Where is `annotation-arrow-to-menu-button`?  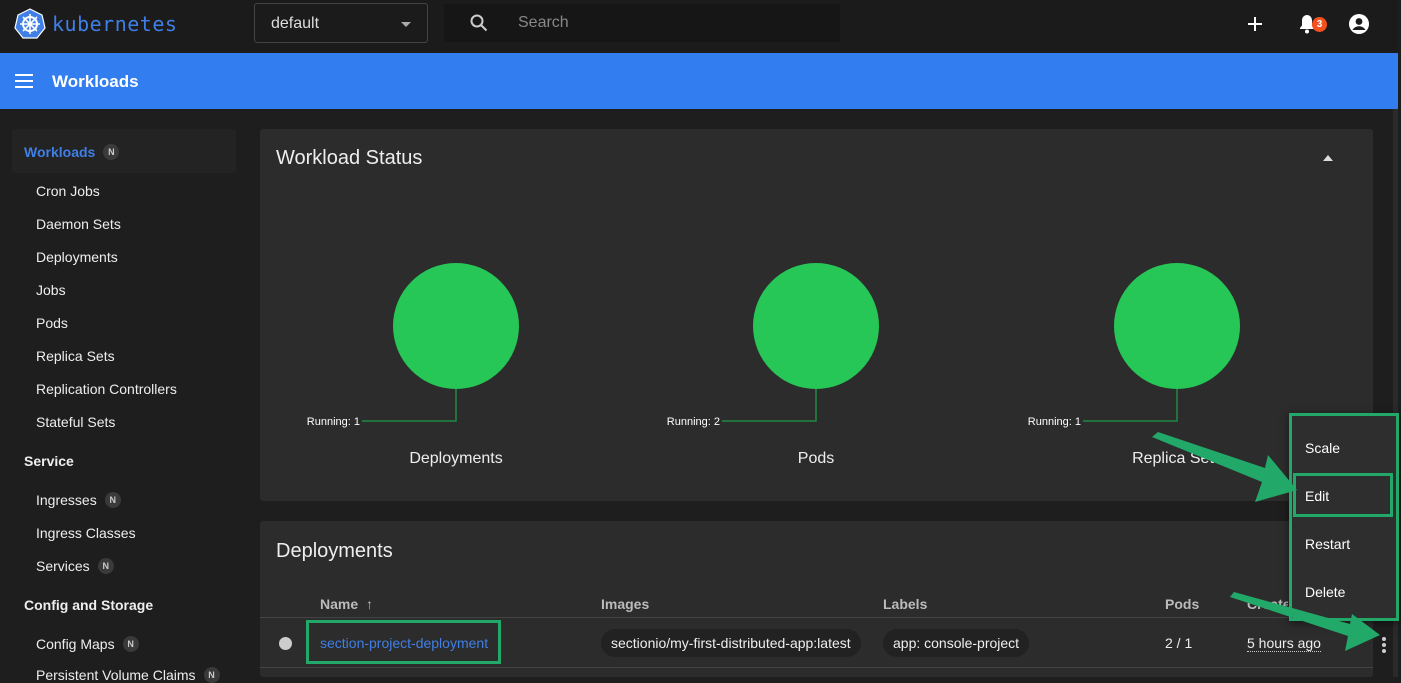 annotation-arrow-to-menu-button is located at coordinates (1305, 621).